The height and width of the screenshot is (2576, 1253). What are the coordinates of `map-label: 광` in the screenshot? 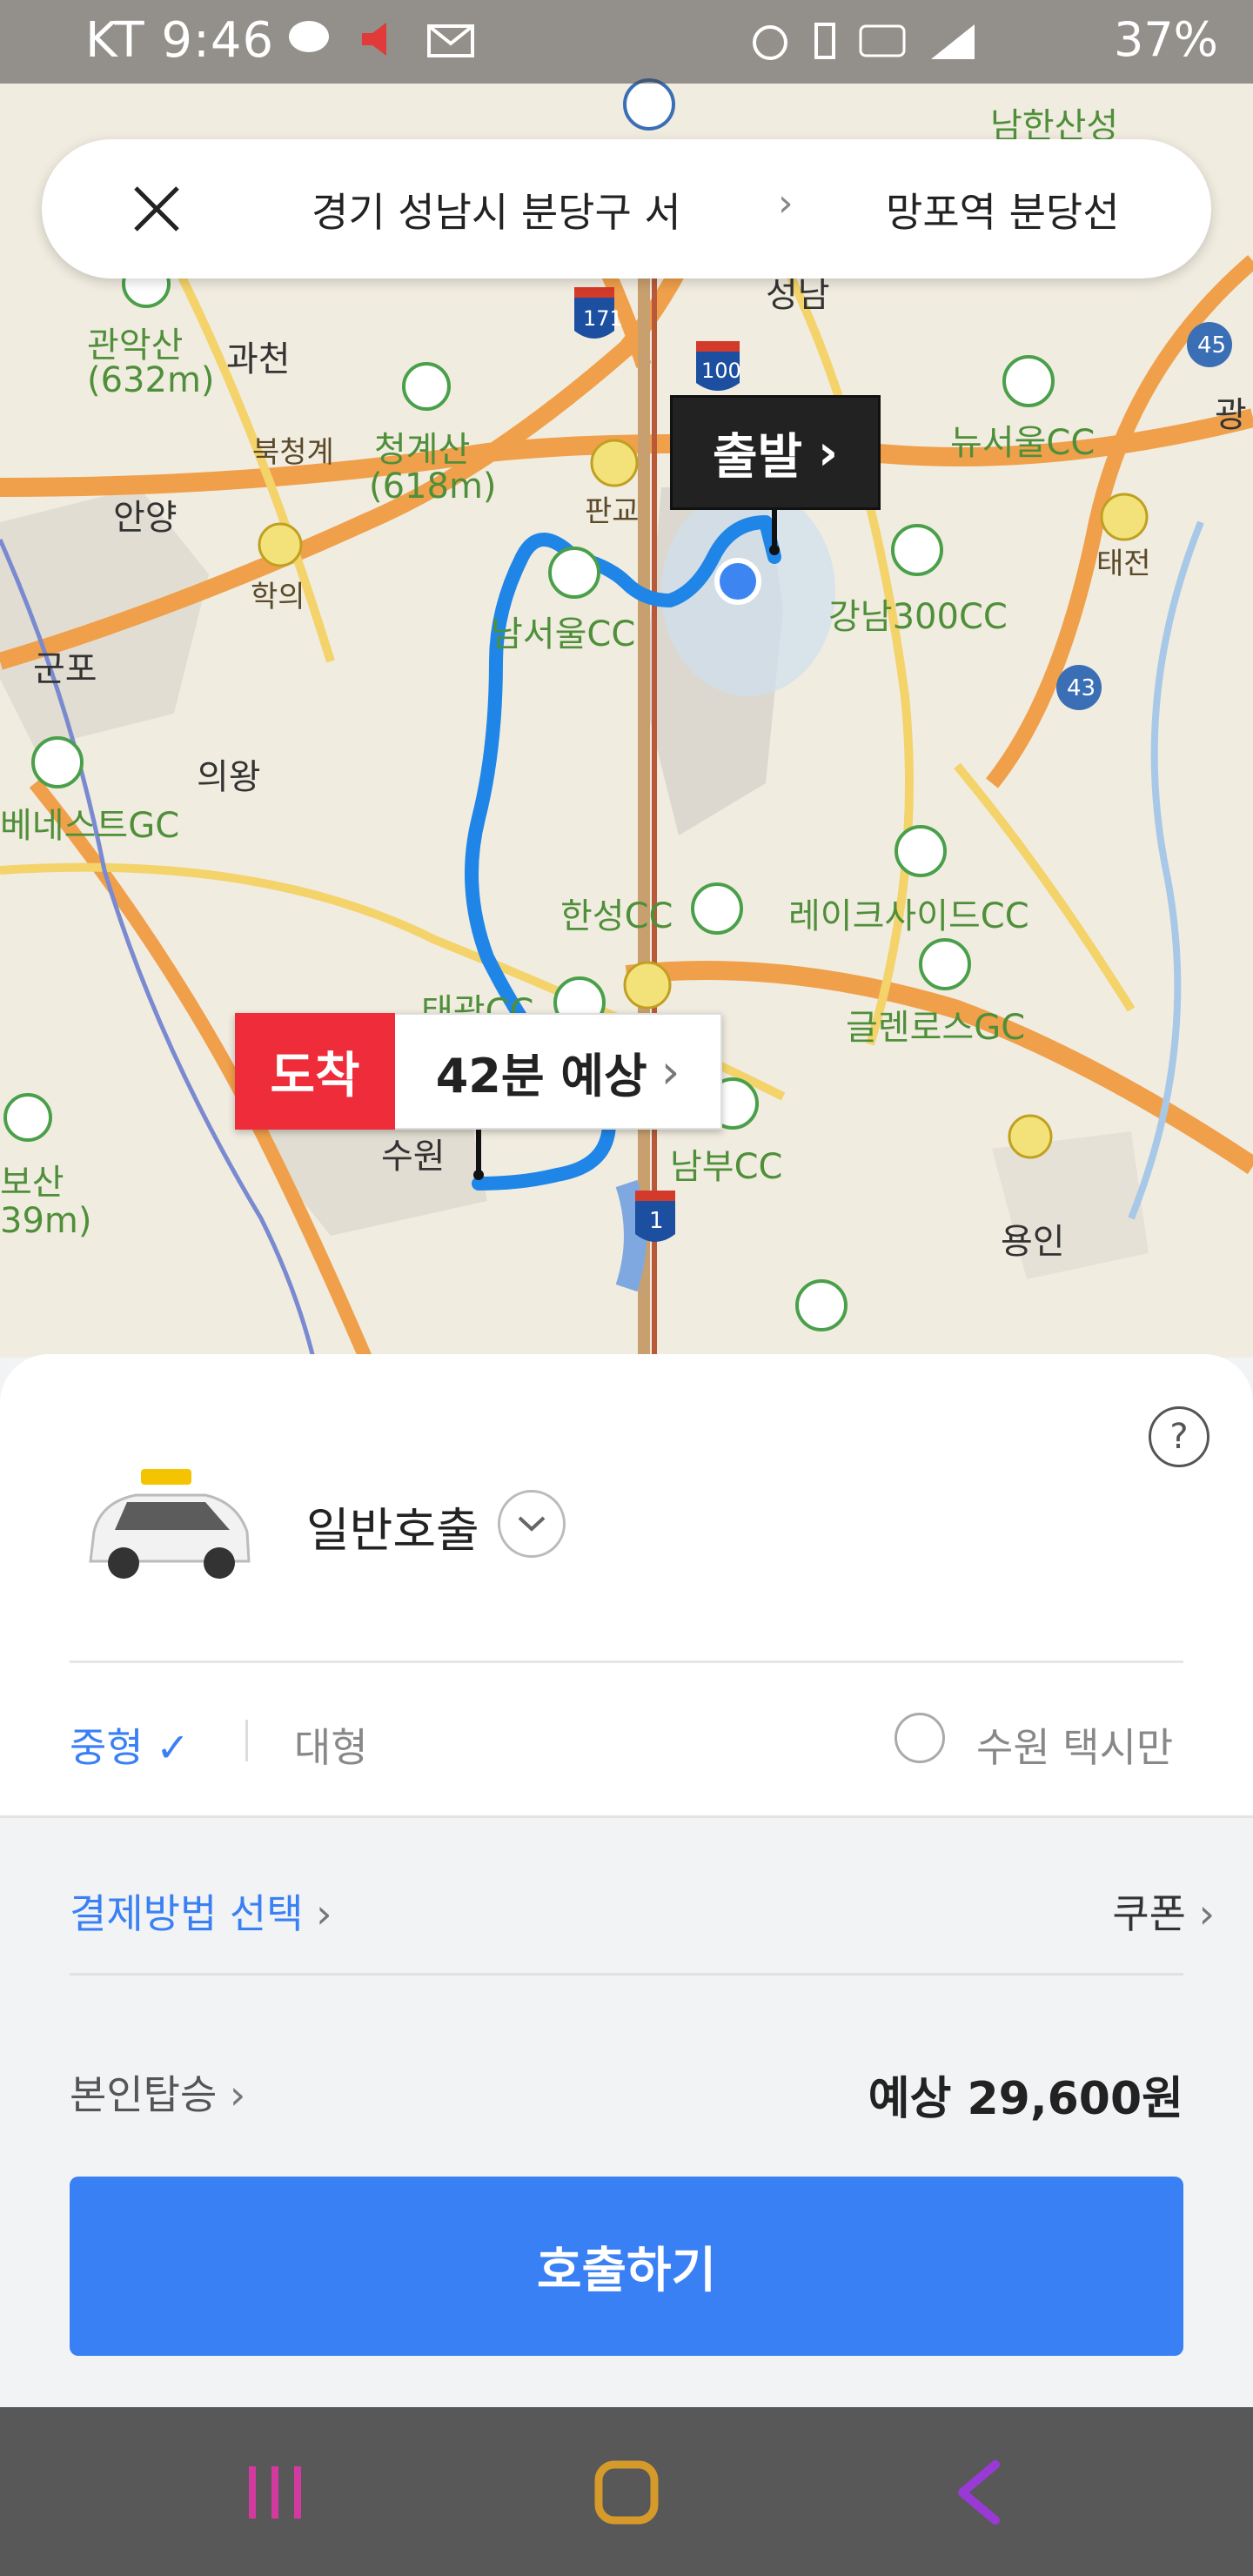 It's located at (1231, 415).